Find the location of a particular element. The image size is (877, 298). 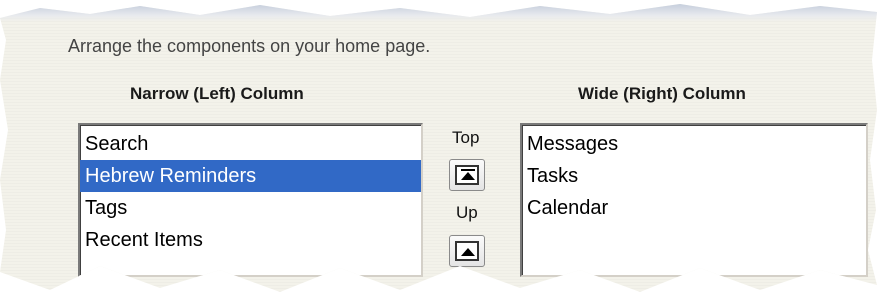

move-to-top-button is located at coordinates (467, 175).